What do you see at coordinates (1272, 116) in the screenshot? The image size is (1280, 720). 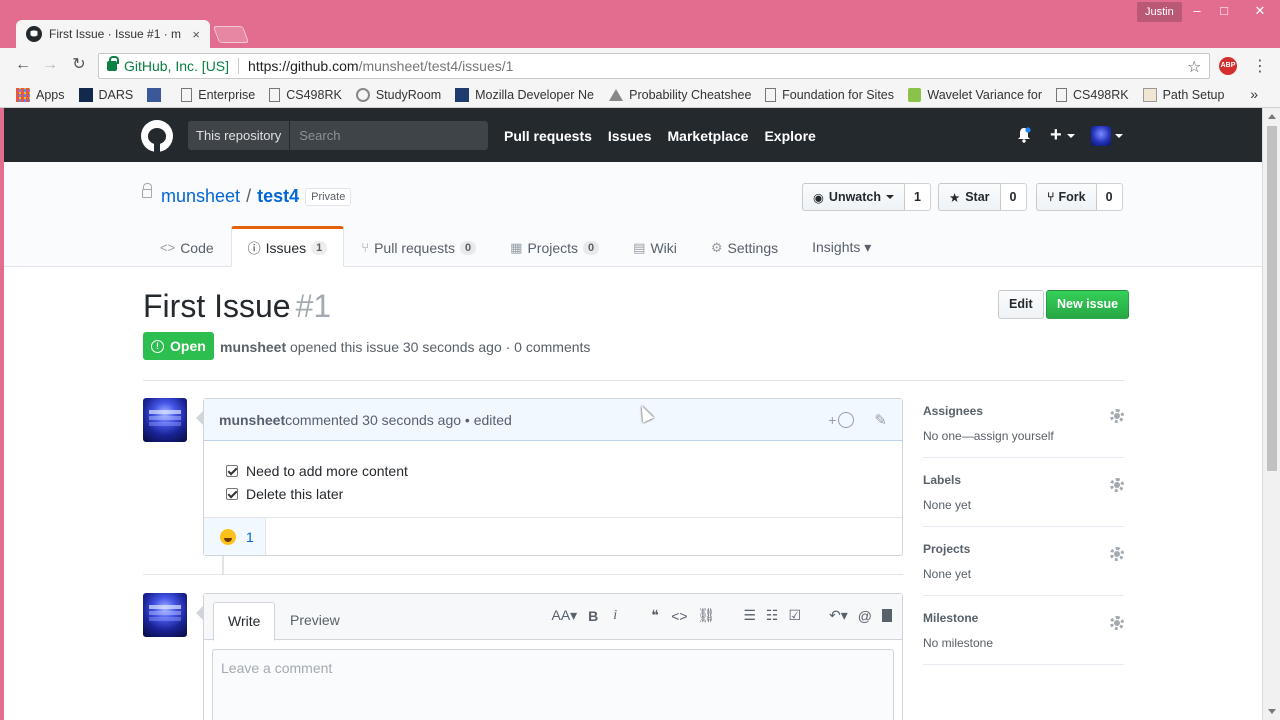 I see `scroll-up-icon` at bounding box center [1272, 116].